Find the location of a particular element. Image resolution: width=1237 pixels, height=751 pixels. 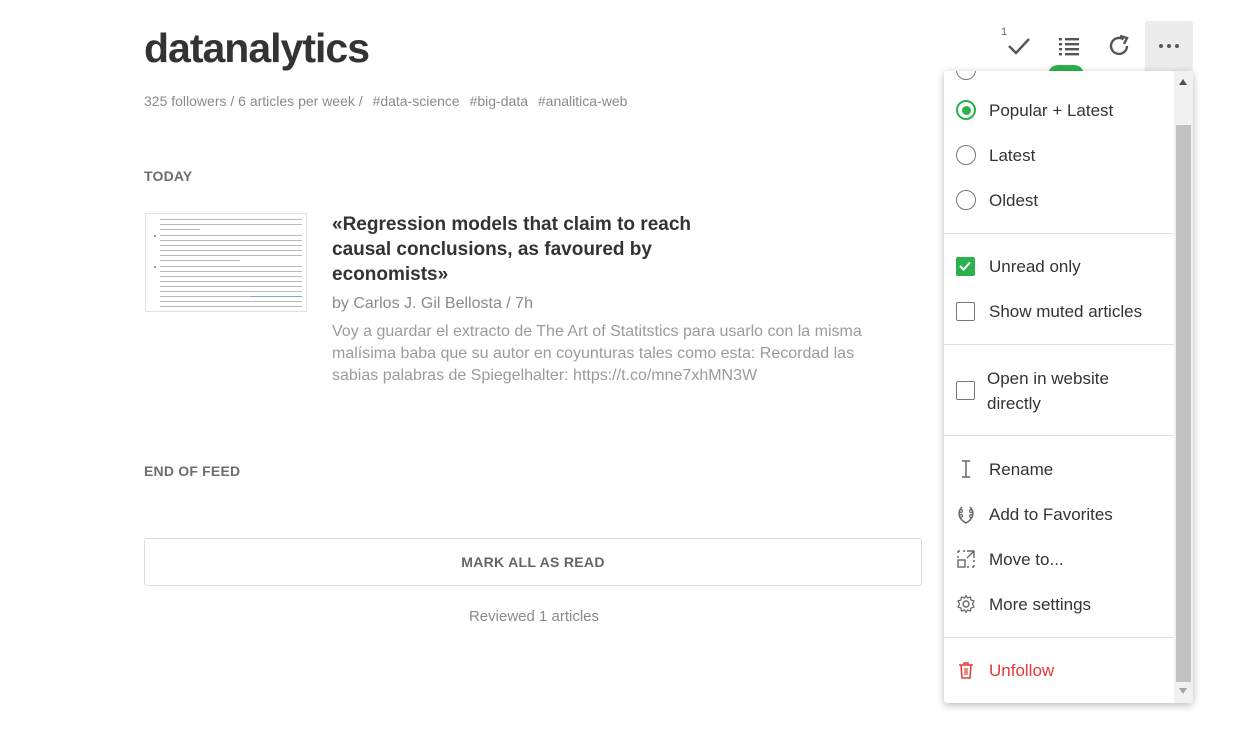

filter-unread-only: Unread only is located at coordinates (1059, 266).